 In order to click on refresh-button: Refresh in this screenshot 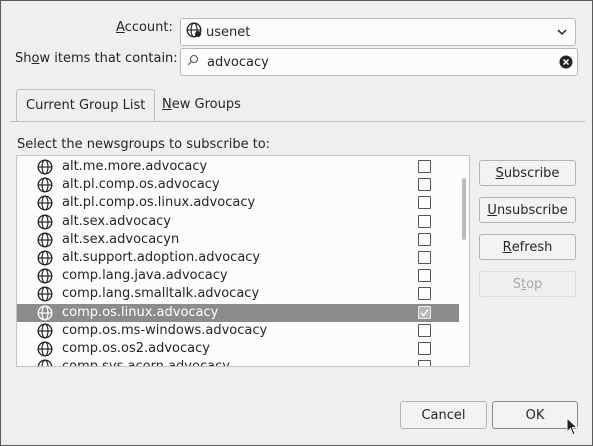, I will do `click(527, 247)`.